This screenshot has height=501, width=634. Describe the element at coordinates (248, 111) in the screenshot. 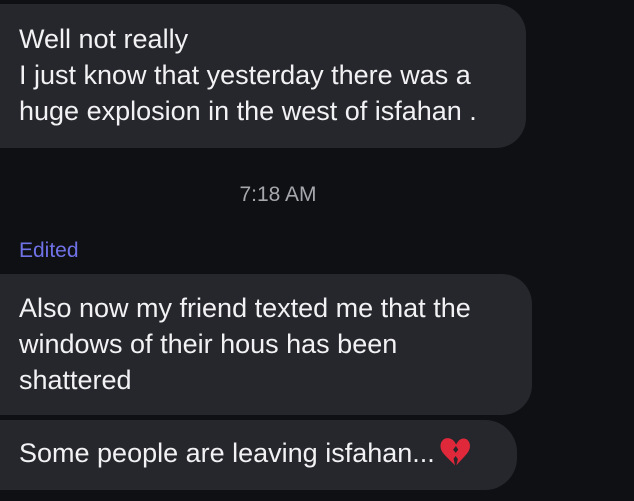

I see `message-line: huge explosion in the west of isfahan .` at that location.